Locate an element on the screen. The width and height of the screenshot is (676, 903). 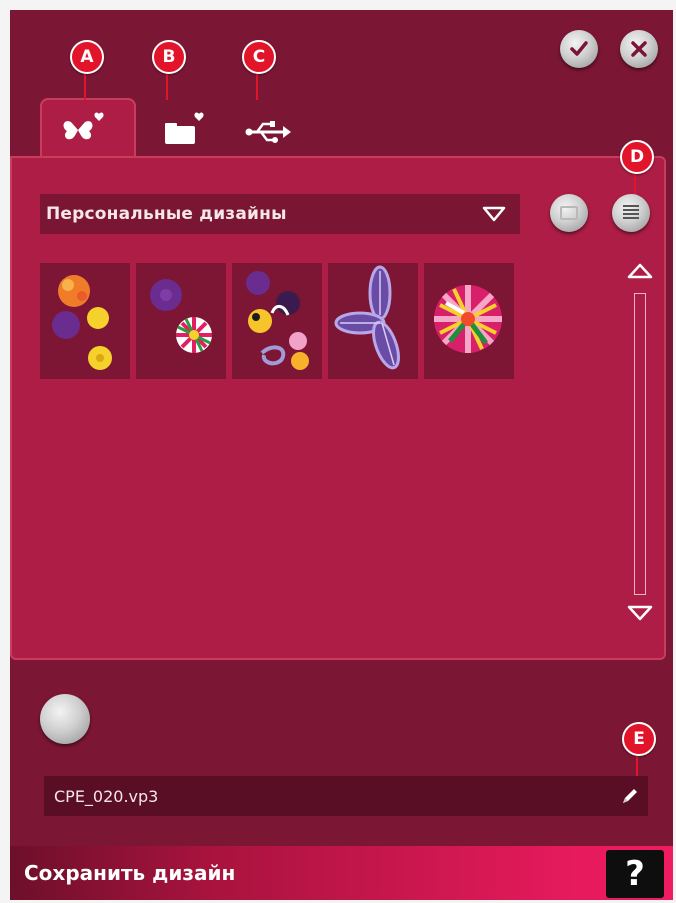
footer-bar: Сохранить дизайн is located at coordinates (341, 873).